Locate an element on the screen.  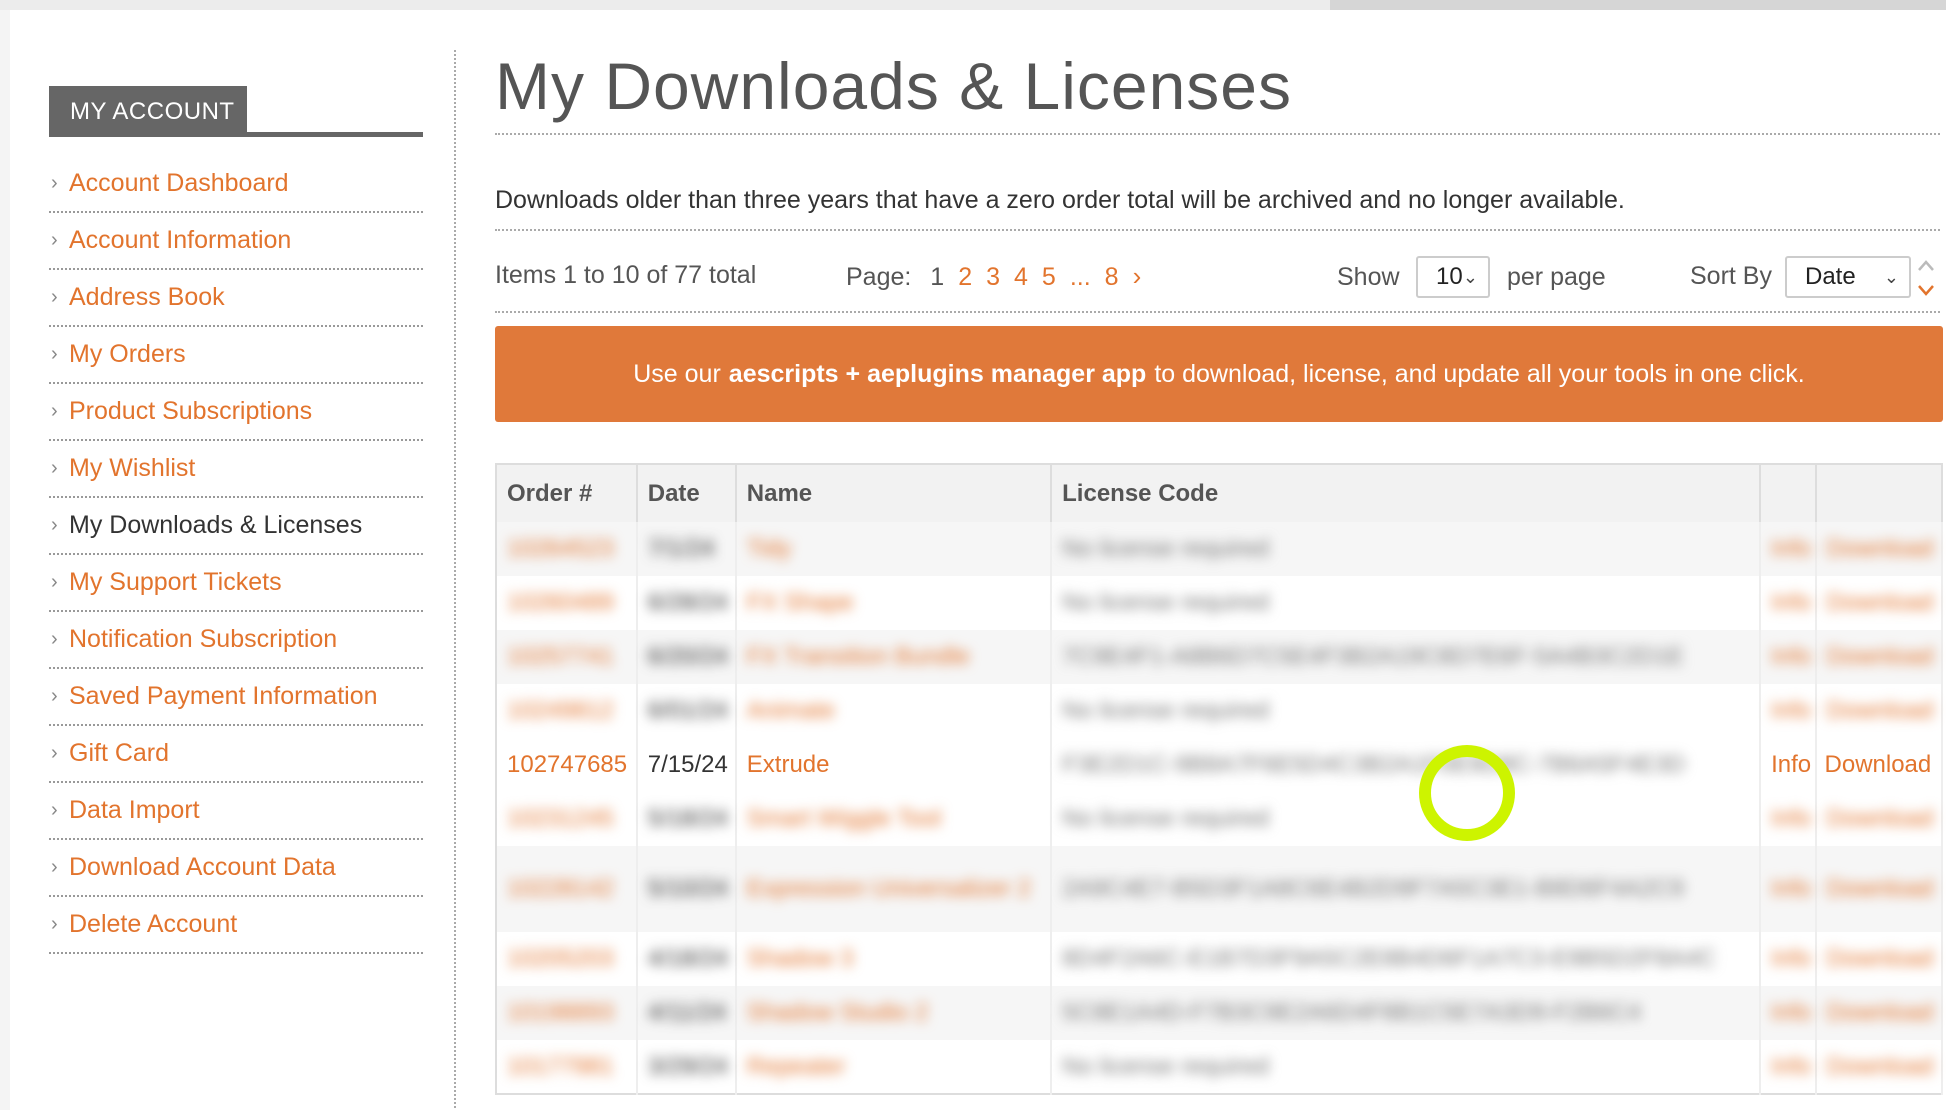
sidebar-item-label: Address Book is located at coordinates (147, 297).